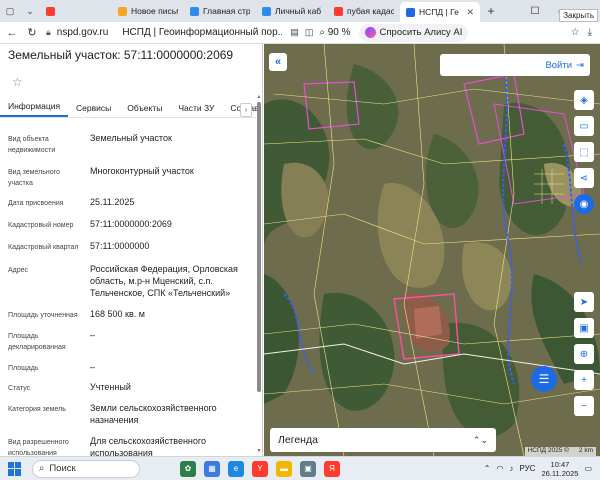  I want to click on login-icon: ⇥, so click(580, 65).